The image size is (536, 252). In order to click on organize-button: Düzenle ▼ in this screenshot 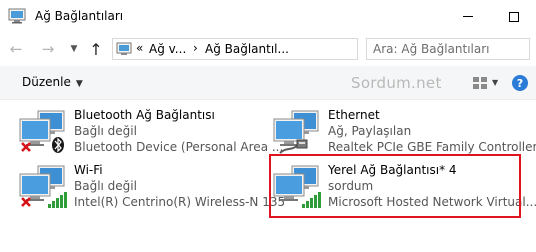, I will do `click(52, 82)`.